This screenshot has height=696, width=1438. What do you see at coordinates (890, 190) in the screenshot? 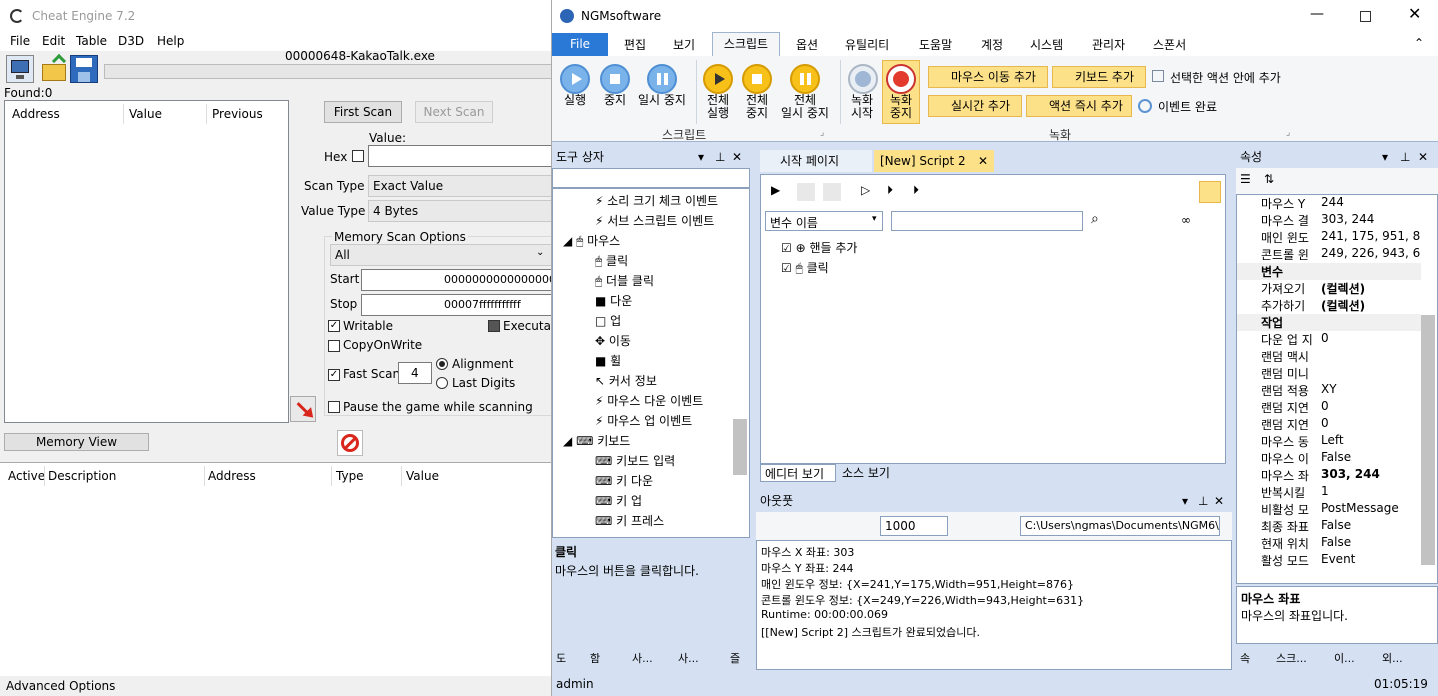
I see `run-selection-icon: ⏵` at bounding box center [890, 190].